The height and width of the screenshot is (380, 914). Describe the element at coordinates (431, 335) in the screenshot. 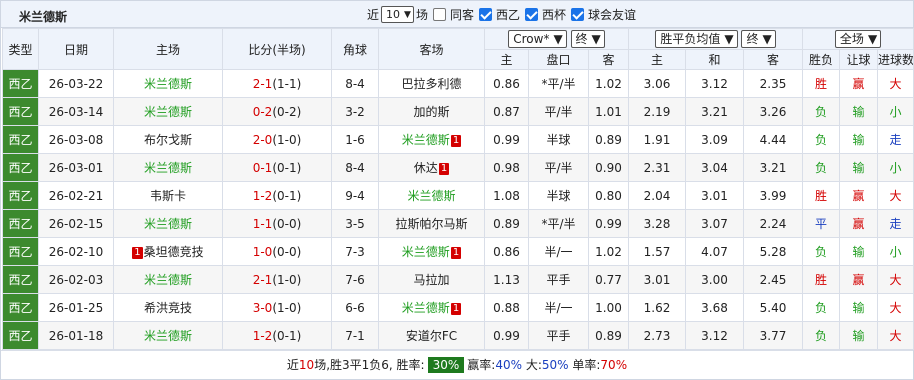

I see `cell-away: 安道尔FC` at that location.